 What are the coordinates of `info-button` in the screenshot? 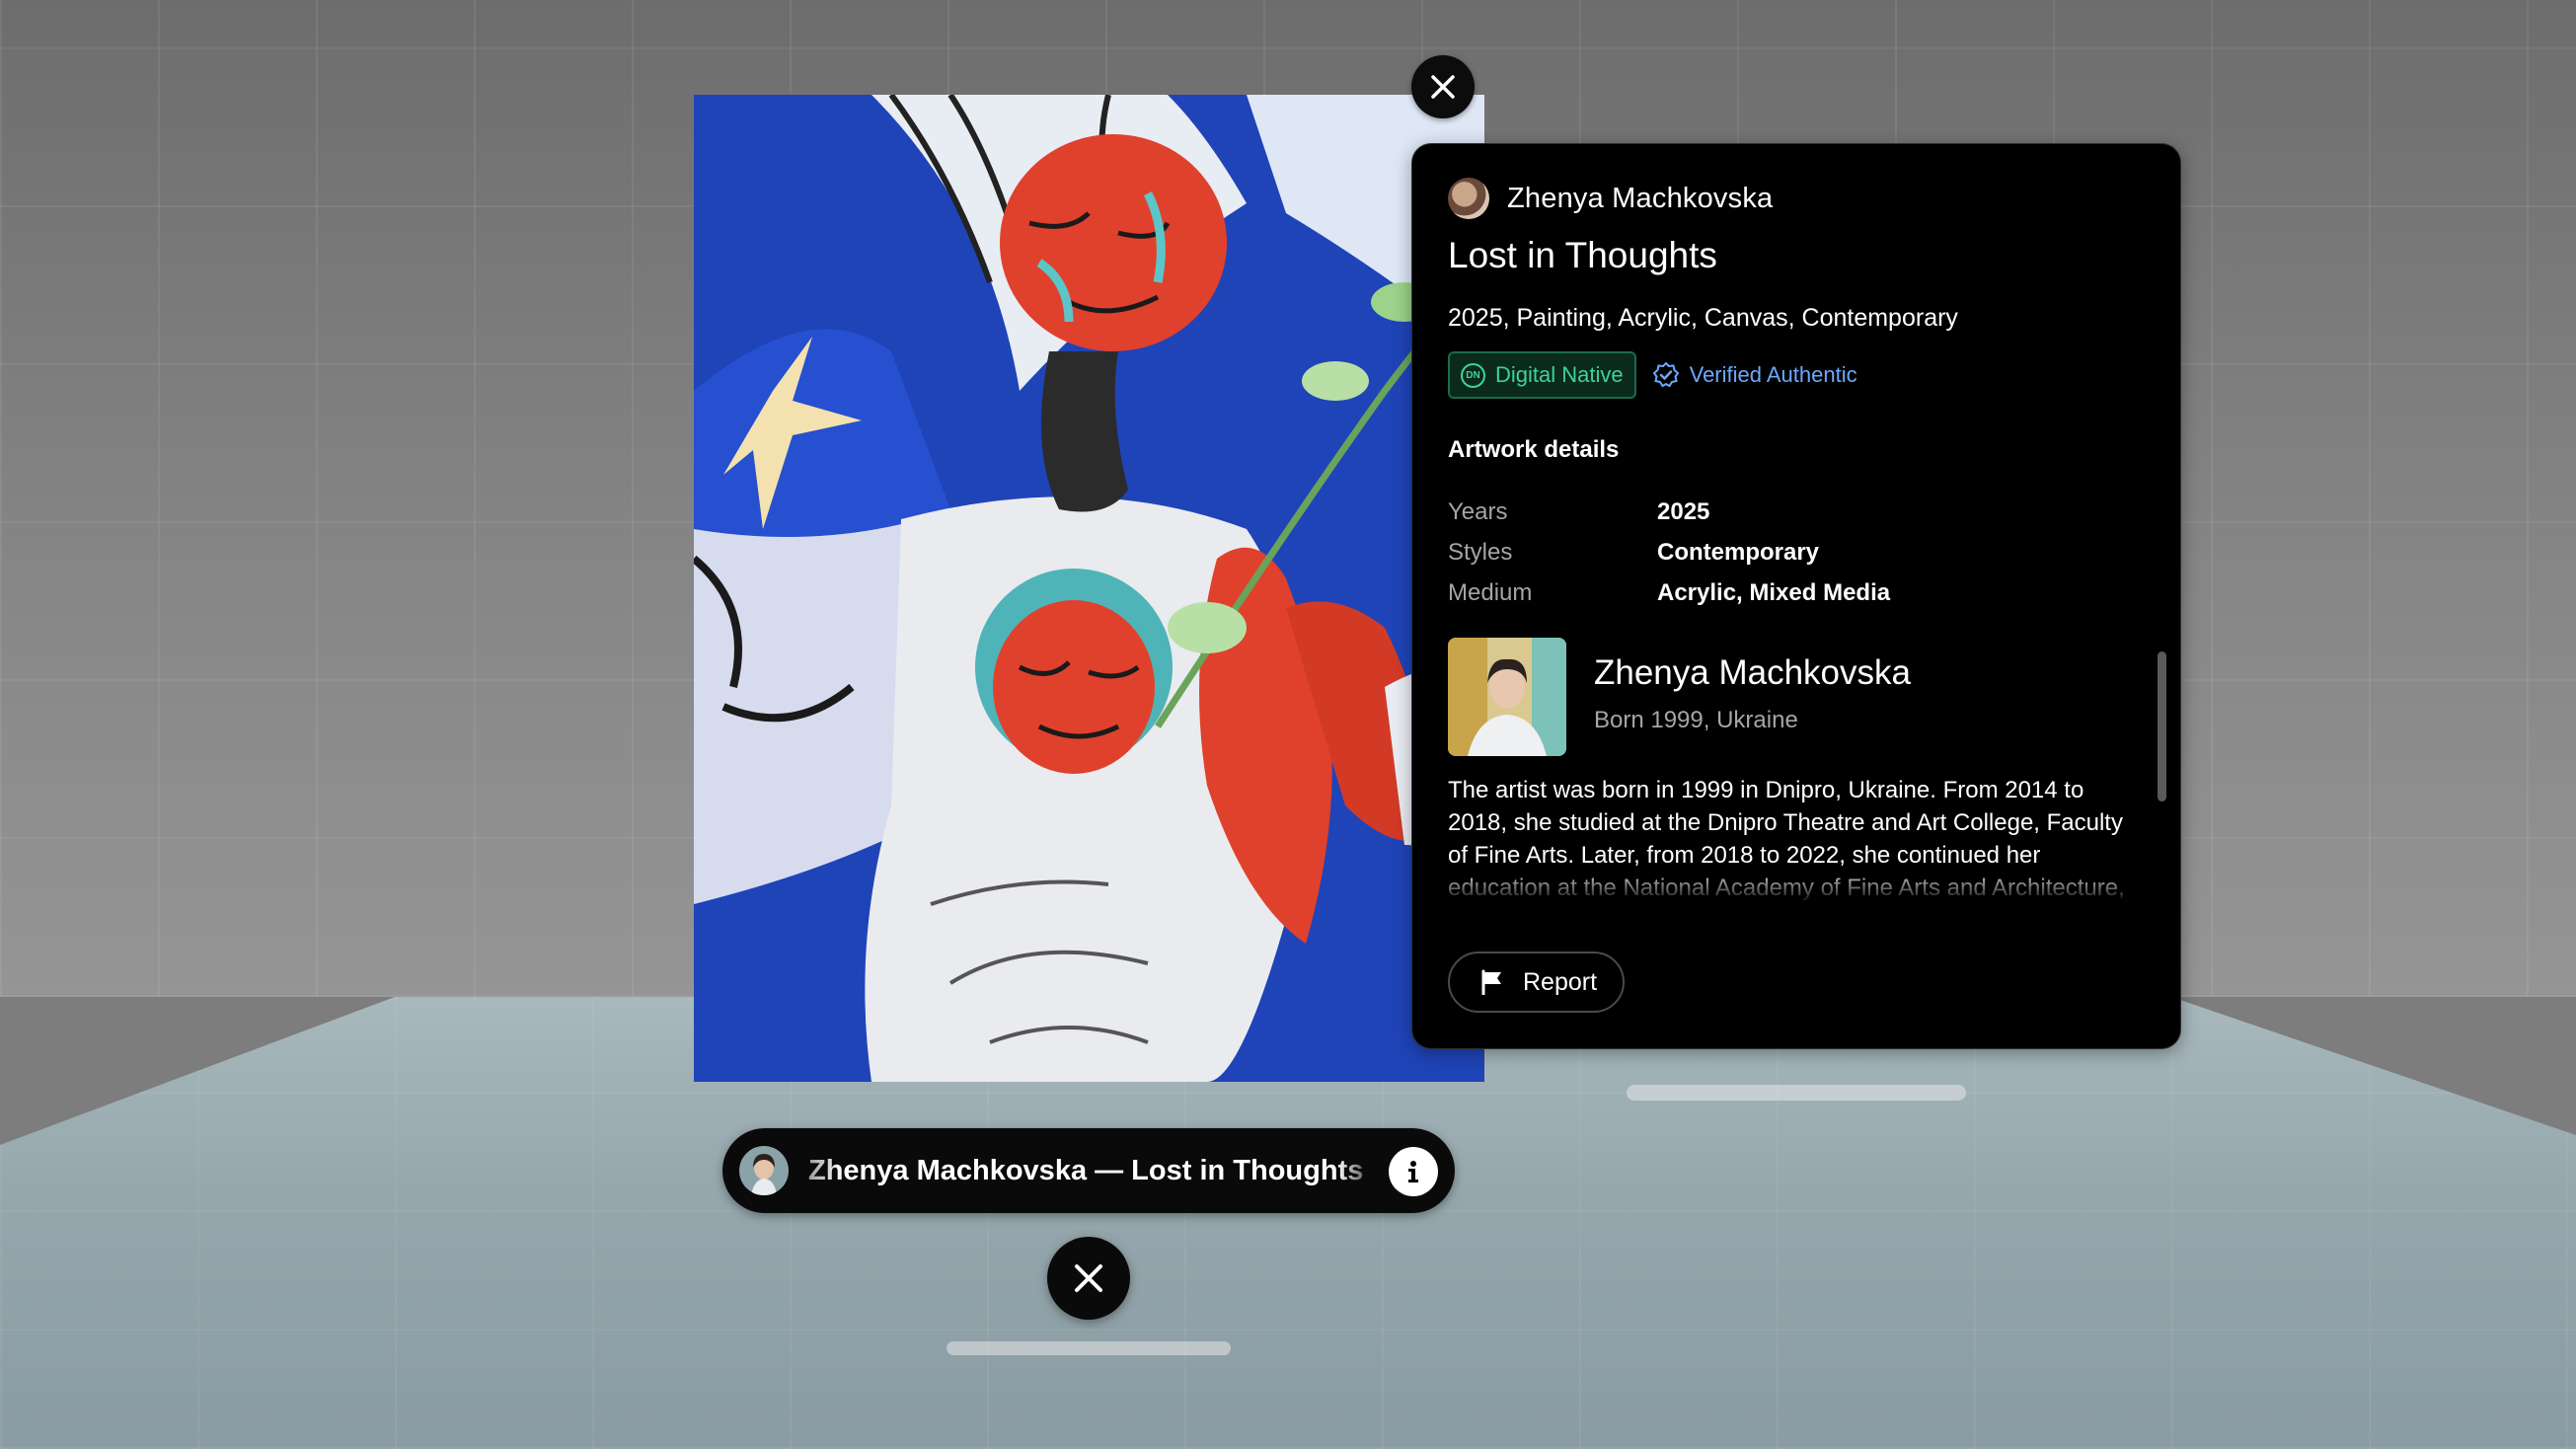 It's located at (1413, 1171).